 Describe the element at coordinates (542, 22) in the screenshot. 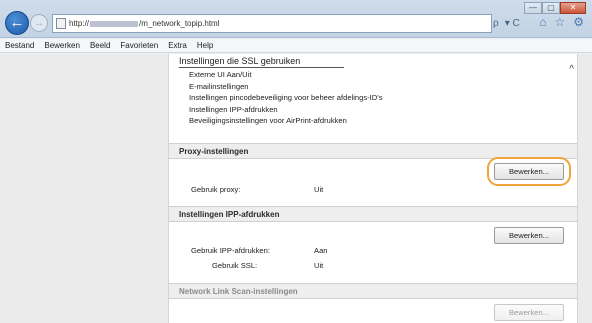

I see `home-icon: ⌂` at that location.